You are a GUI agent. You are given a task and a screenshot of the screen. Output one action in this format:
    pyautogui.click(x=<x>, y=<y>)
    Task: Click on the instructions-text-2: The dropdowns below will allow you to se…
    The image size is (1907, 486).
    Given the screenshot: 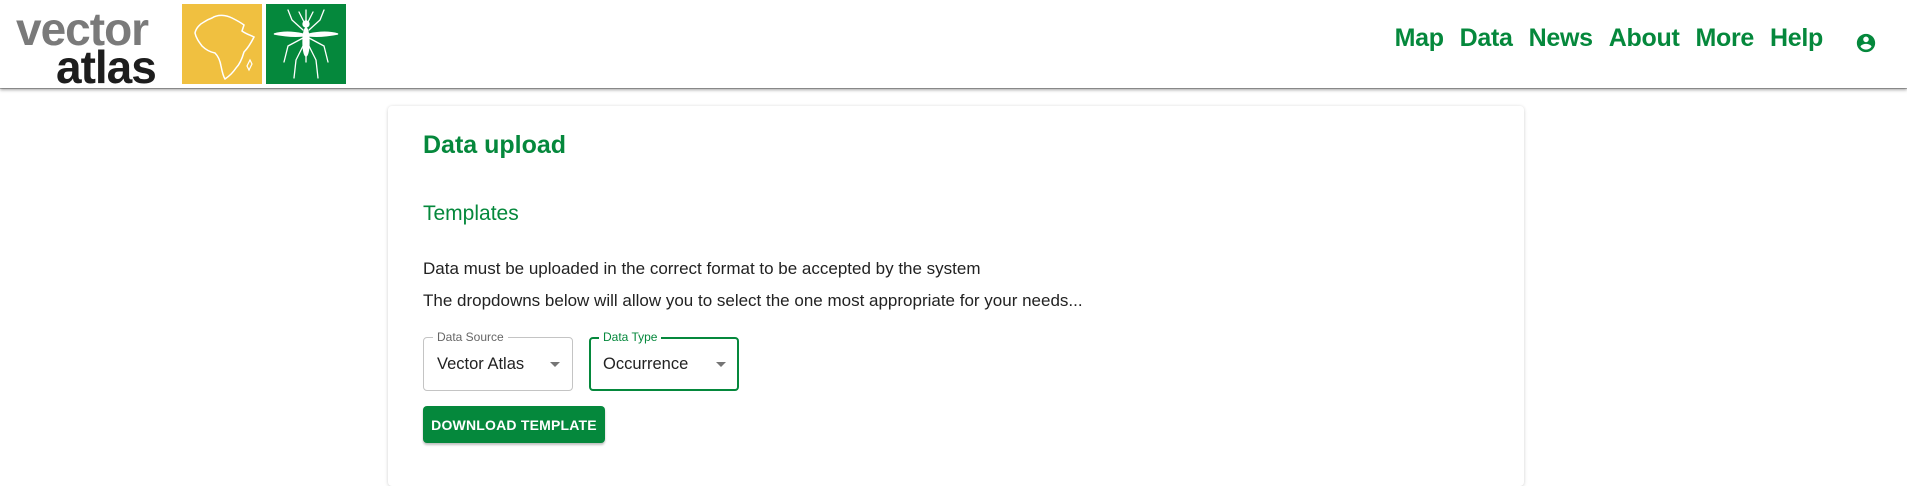 What is the action you would take?
    pyautogui.click(x=753, y=300)
    